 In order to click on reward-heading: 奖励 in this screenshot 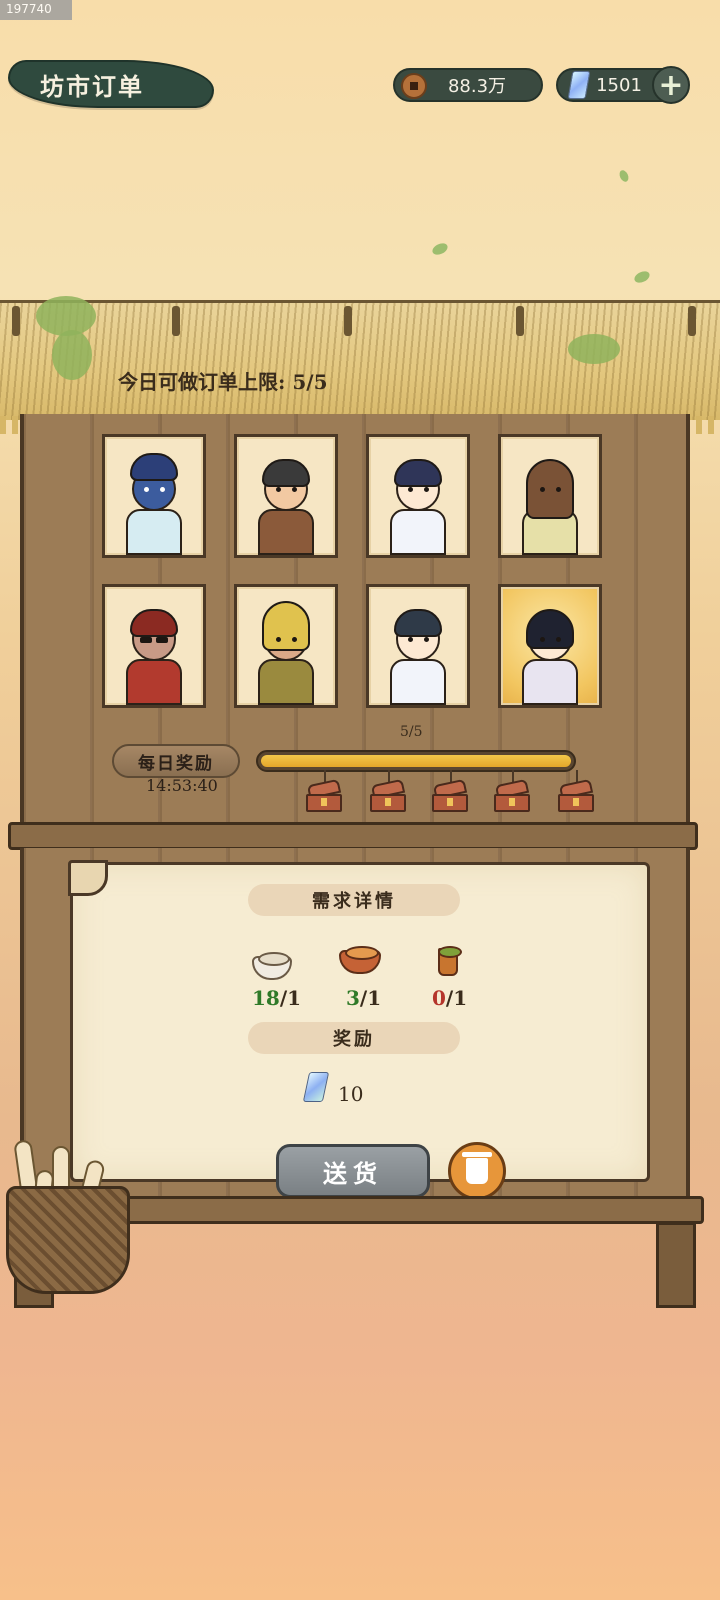, I will do `click(354, 1038)`.